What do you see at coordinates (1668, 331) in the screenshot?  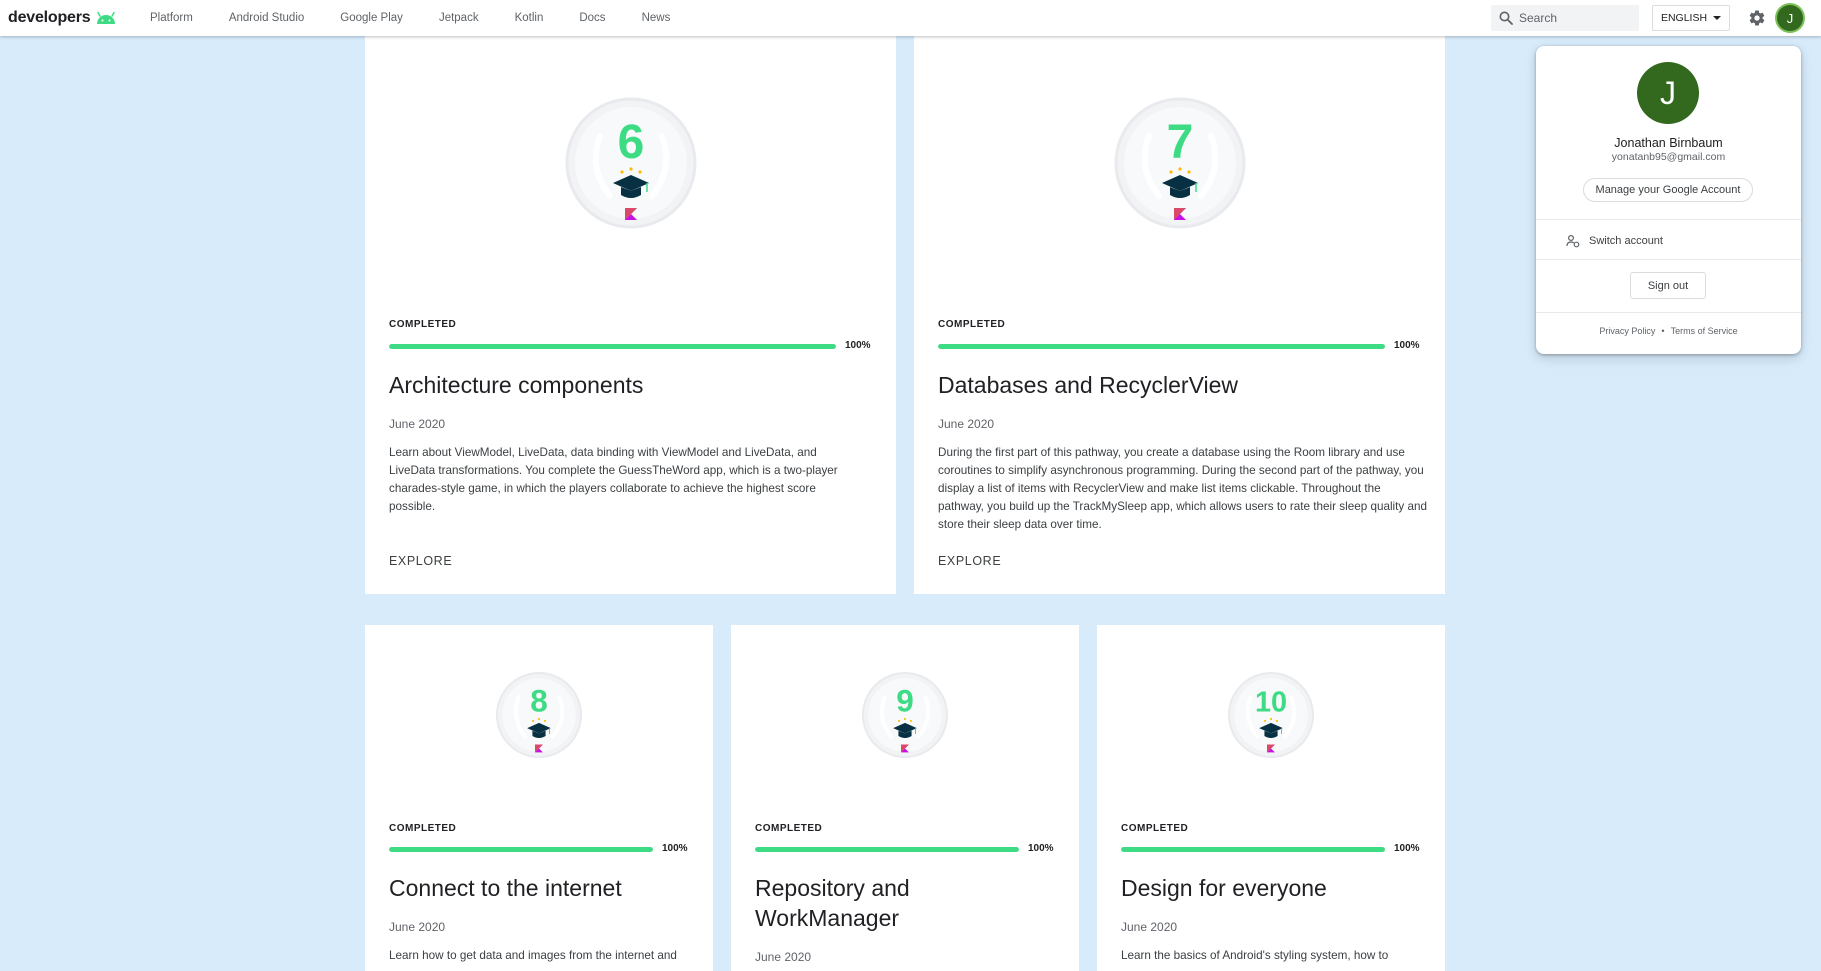 I see `account-footer-links: Privacy Policy • Terms of Service` at bounding box center [1668, 331].